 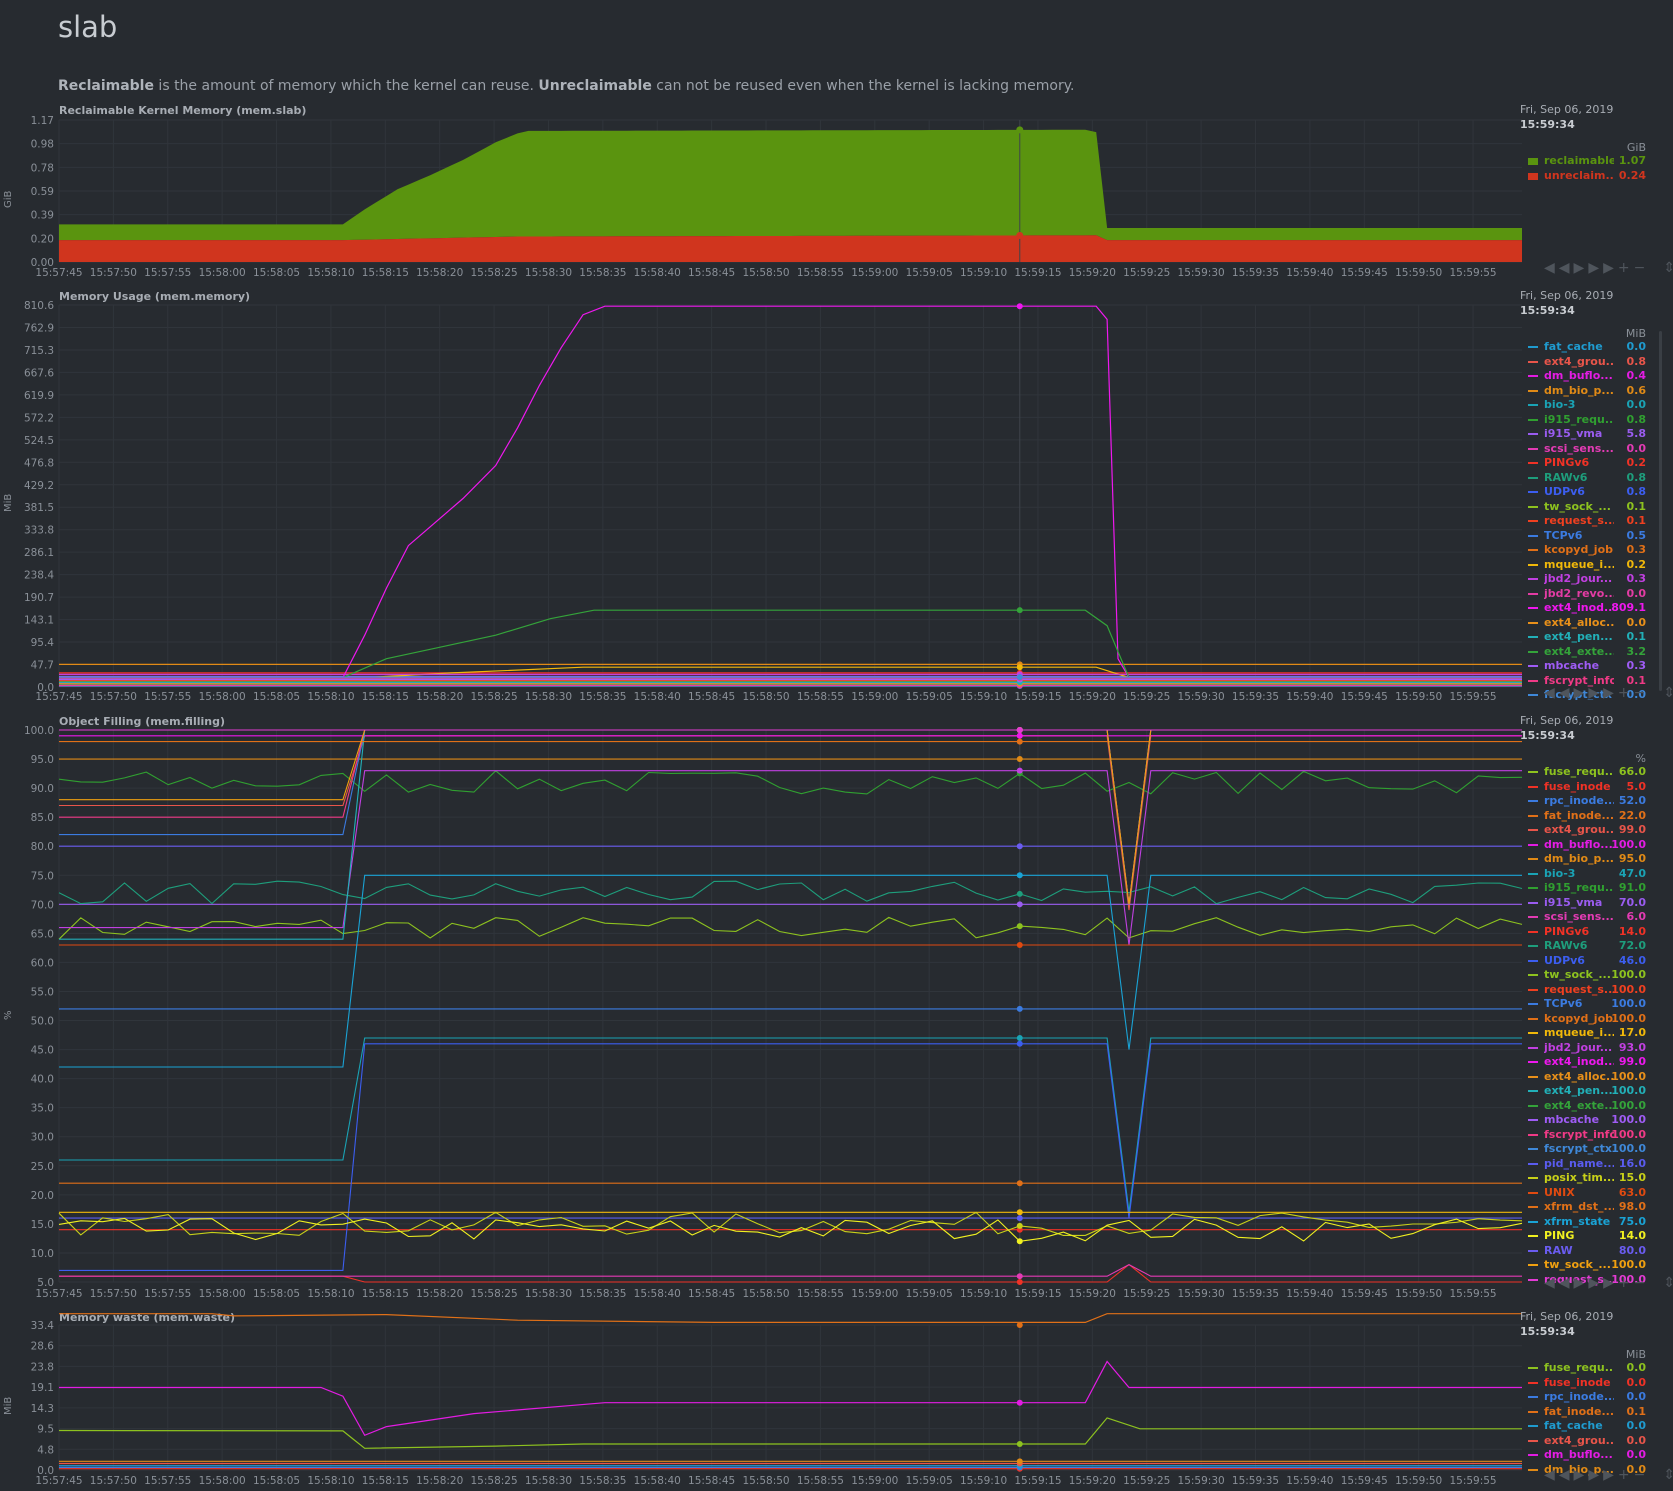 I want to click on legend-scrollbar, so click(x=1660, y=511).